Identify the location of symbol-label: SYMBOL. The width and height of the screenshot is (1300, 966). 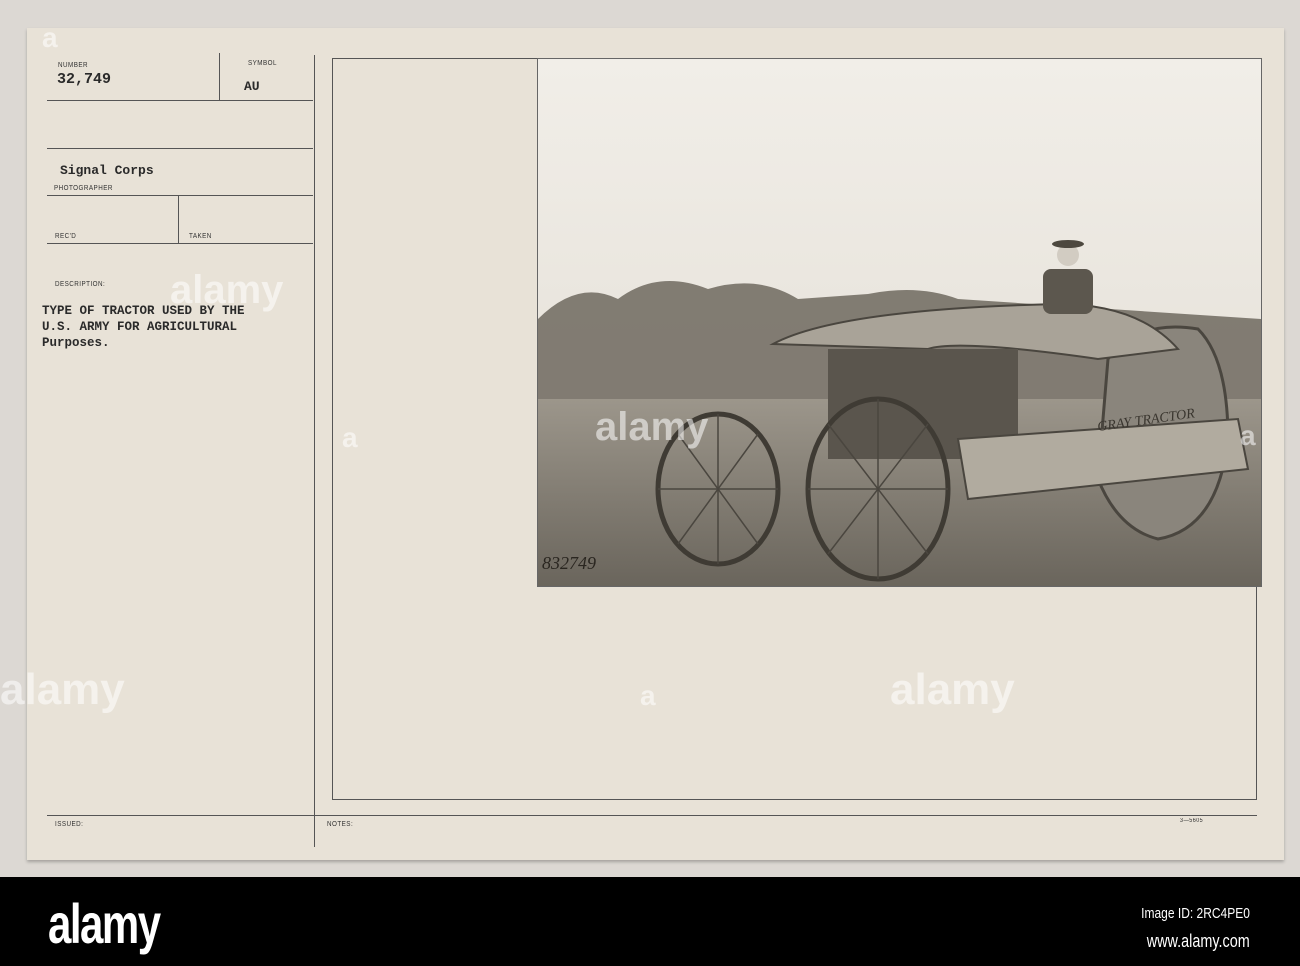
(262, 63).